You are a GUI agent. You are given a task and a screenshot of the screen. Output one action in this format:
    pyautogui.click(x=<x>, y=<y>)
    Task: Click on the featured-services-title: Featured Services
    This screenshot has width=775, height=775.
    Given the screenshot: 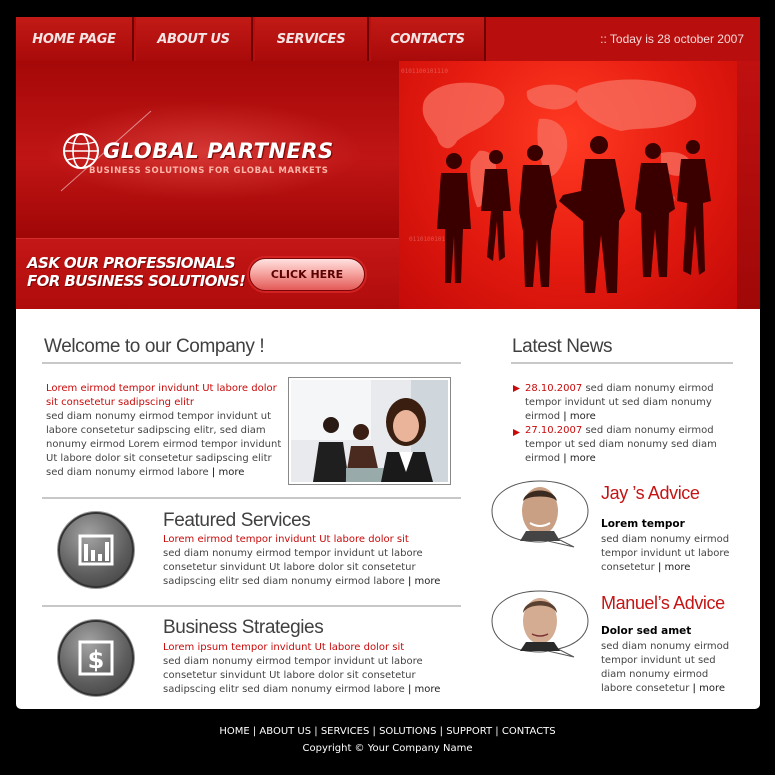 What is the action you would take?
    pyautogui.click(x=237, y=520)
    